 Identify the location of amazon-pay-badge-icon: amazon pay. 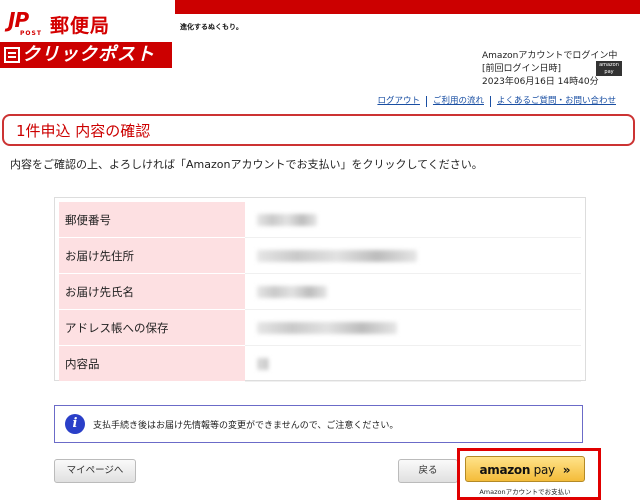
(609, 68).